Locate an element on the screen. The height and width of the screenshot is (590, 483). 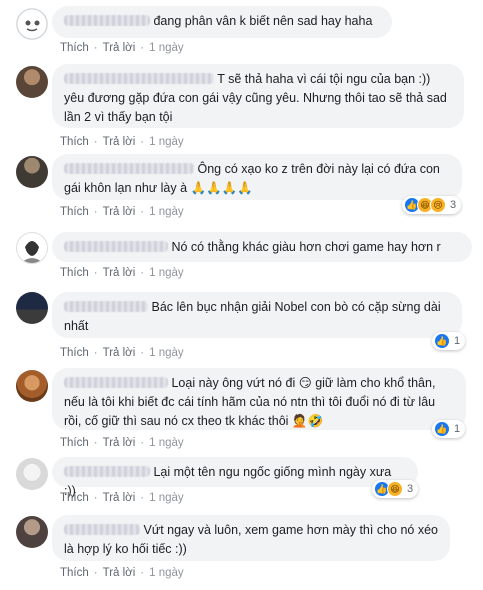
haha-reaction-icon: 😆 is located at coordinates (395, 489).